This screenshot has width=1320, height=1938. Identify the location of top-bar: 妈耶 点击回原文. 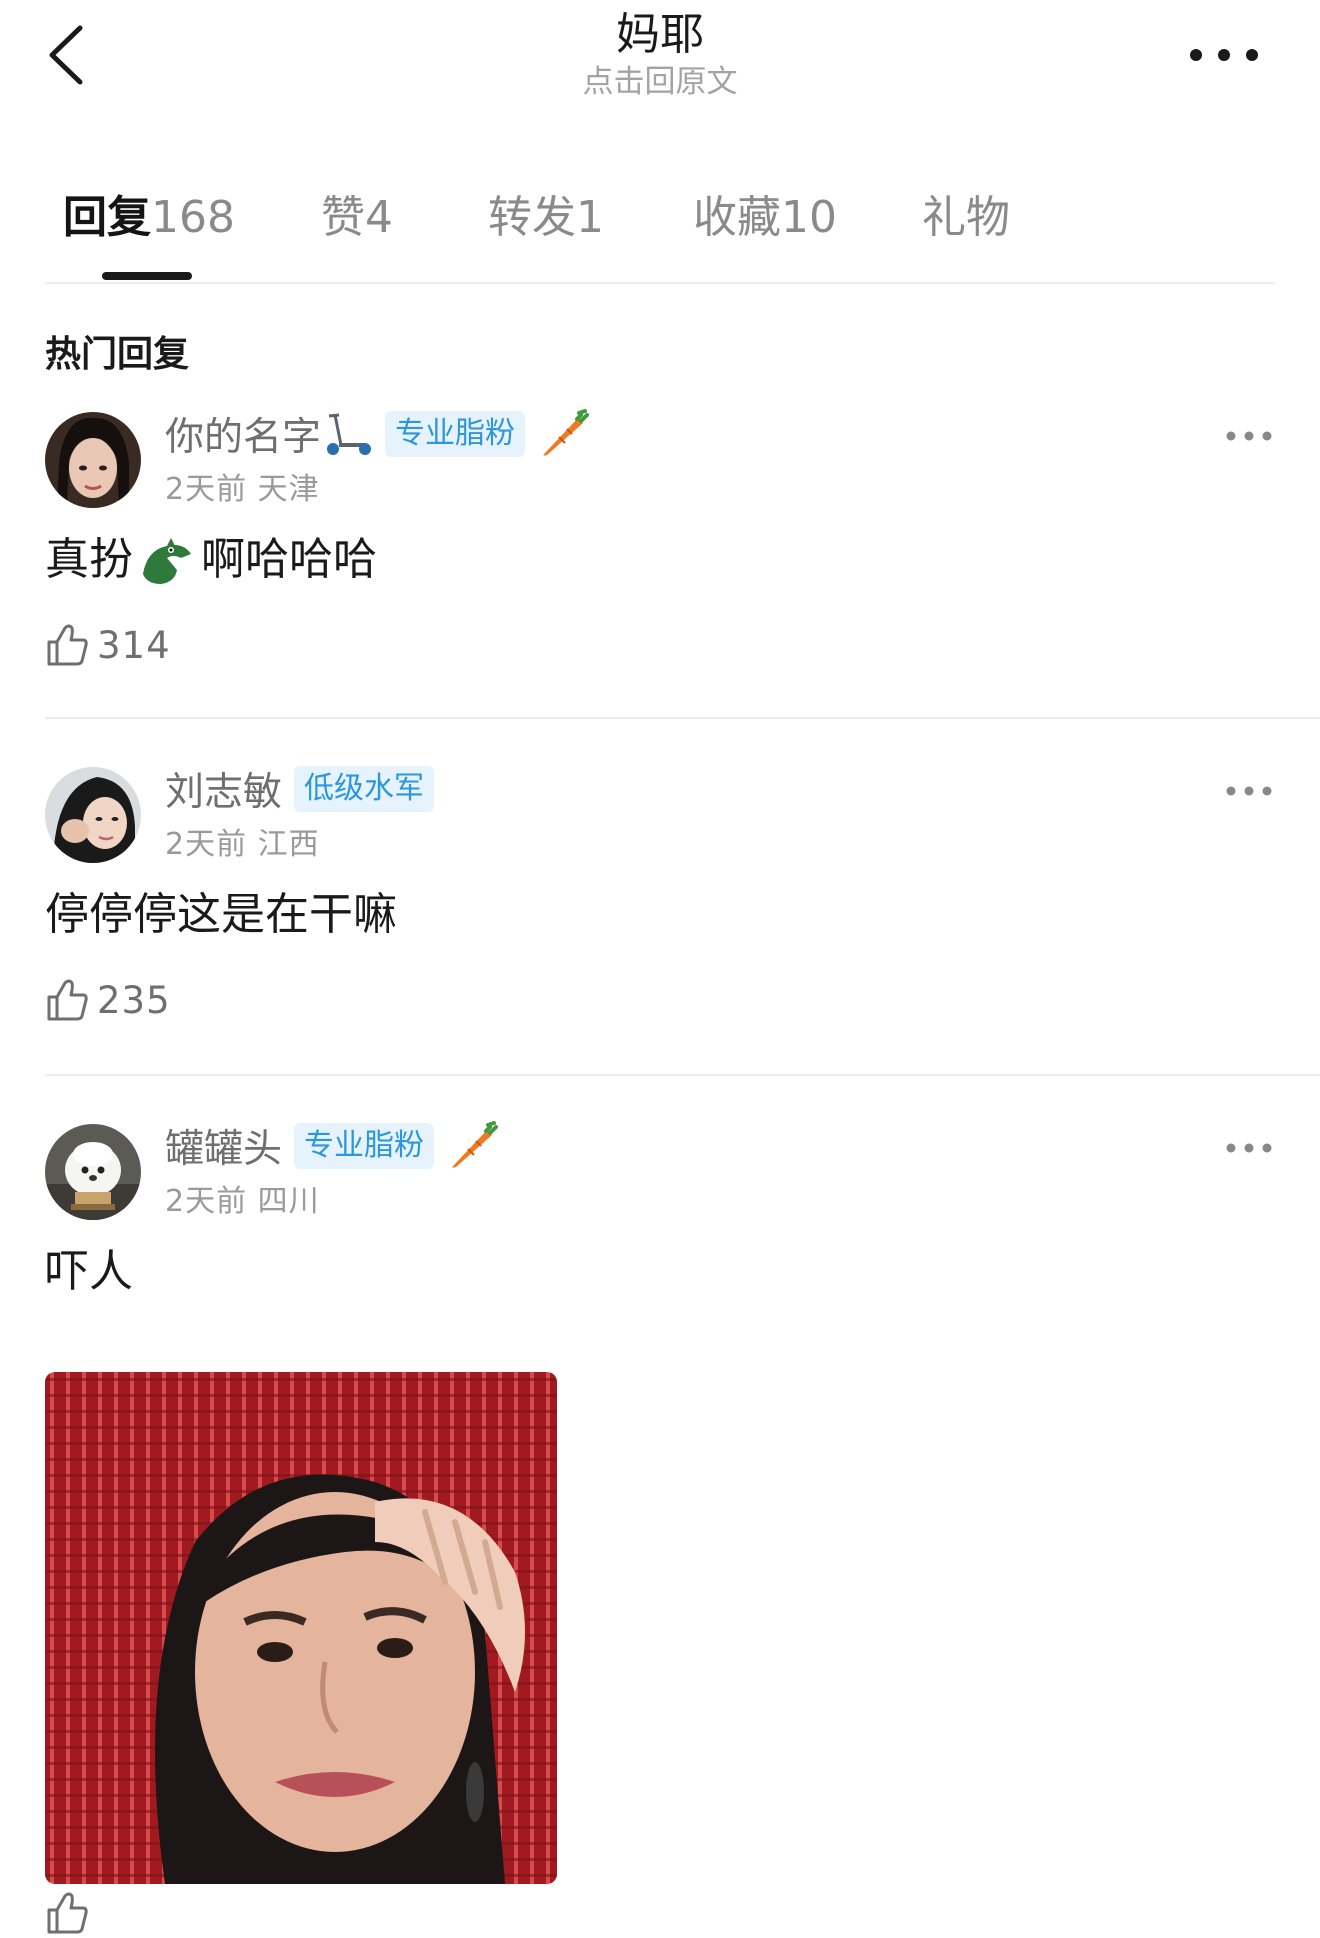
(660, 65).